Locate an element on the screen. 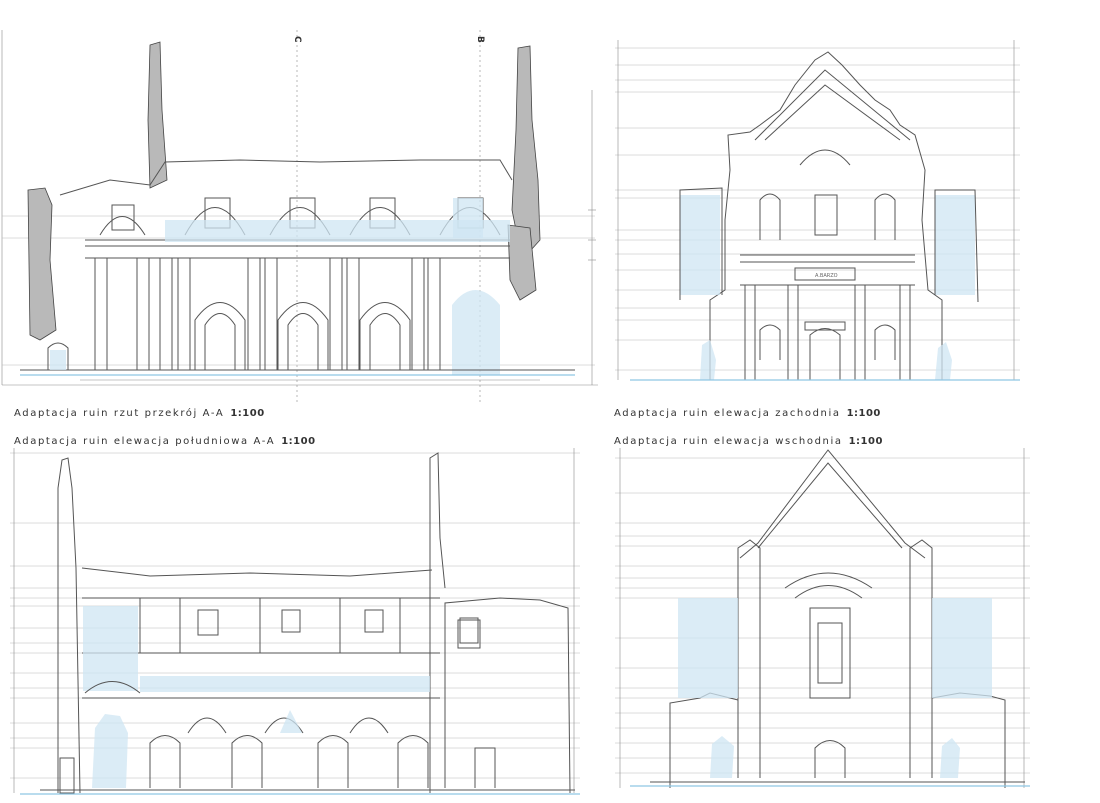  section-aa-caption: Adaptacja ruin rzut przekrój A-A 1:100 is located at coordinates (139, 413).